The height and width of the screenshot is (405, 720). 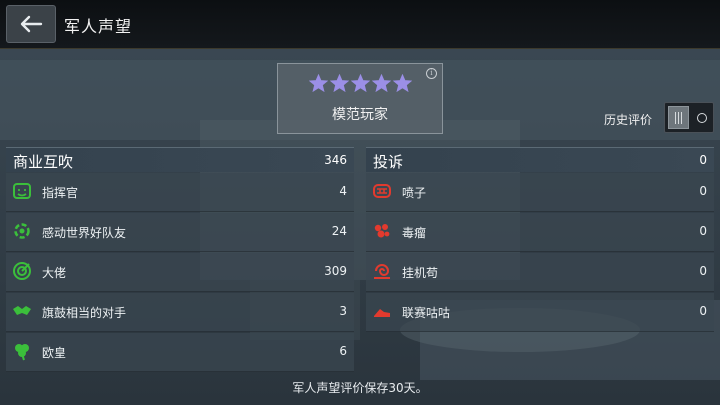 What do you see at coordinates (360, 115) in the screenshot?
I see `rating-title: 模范玩家` at bounding box center [360, 115].